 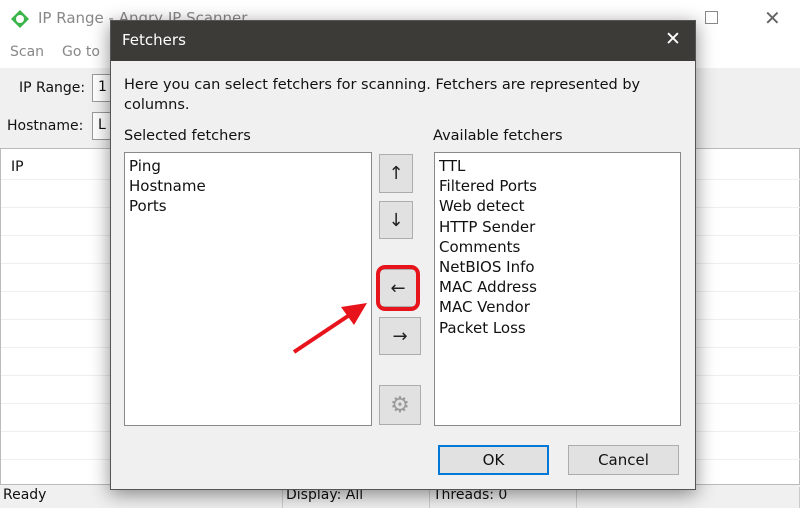 What do you see at coordinates (557, 206) in the screenshot?
I see `list-item: Web detect` at bounding box center [557, 206].